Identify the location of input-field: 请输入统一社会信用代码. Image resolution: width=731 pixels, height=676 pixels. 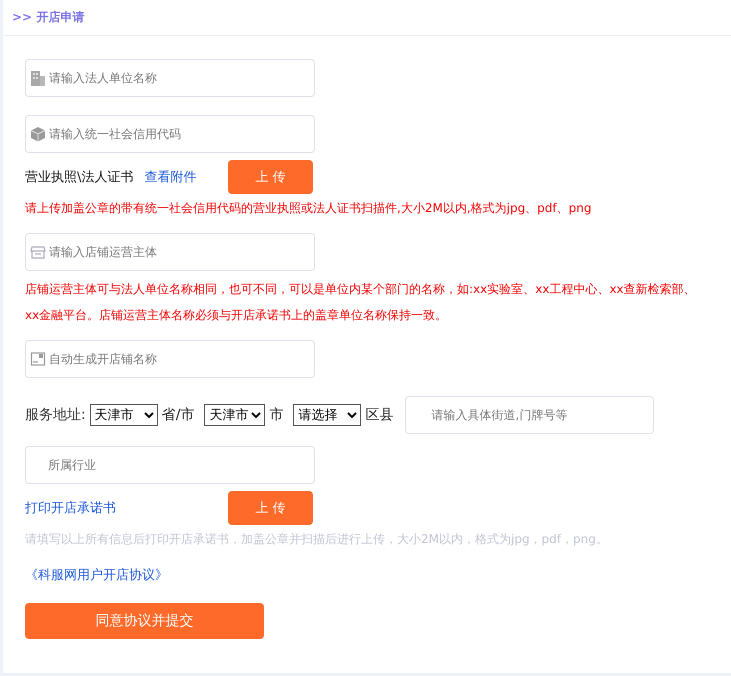
(170, 134).